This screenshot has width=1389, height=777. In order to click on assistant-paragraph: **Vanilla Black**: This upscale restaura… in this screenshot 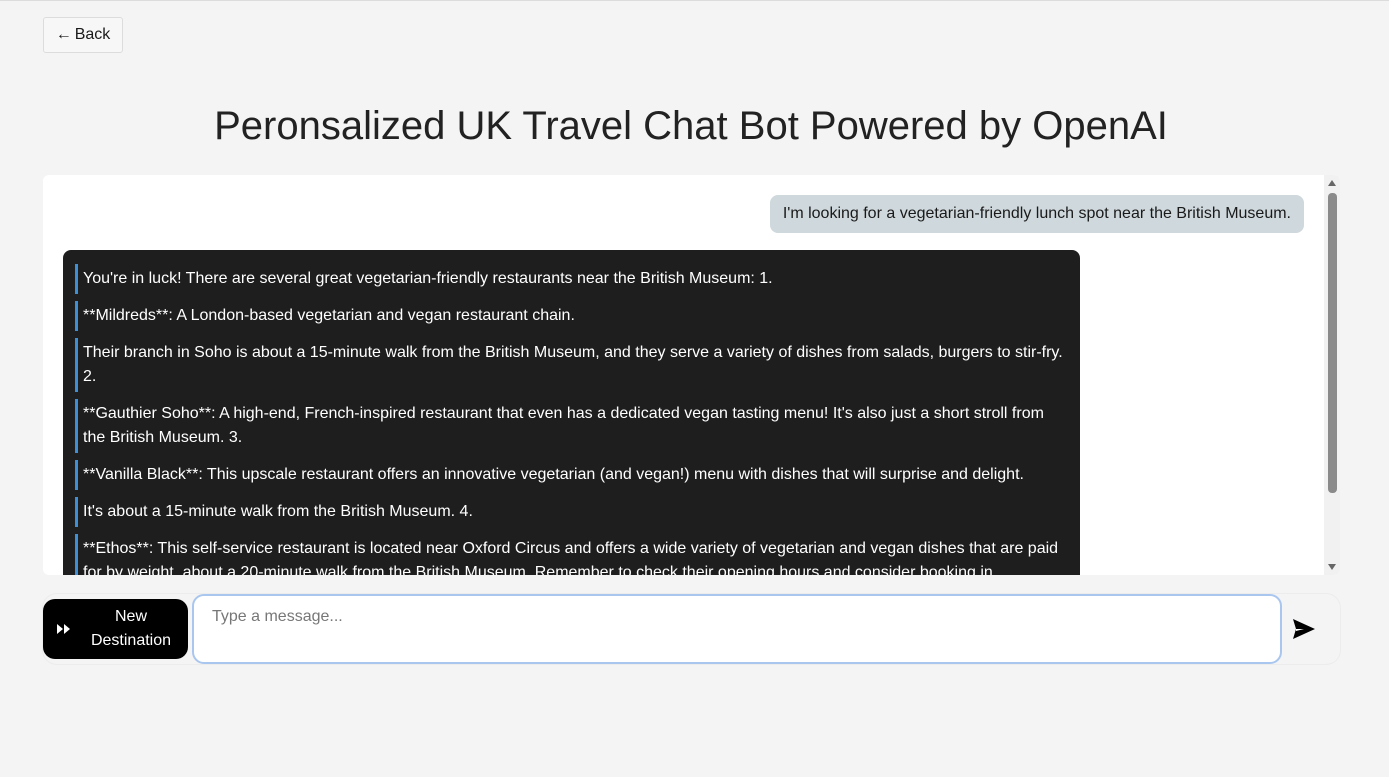, I will do `click(571, 475)`.